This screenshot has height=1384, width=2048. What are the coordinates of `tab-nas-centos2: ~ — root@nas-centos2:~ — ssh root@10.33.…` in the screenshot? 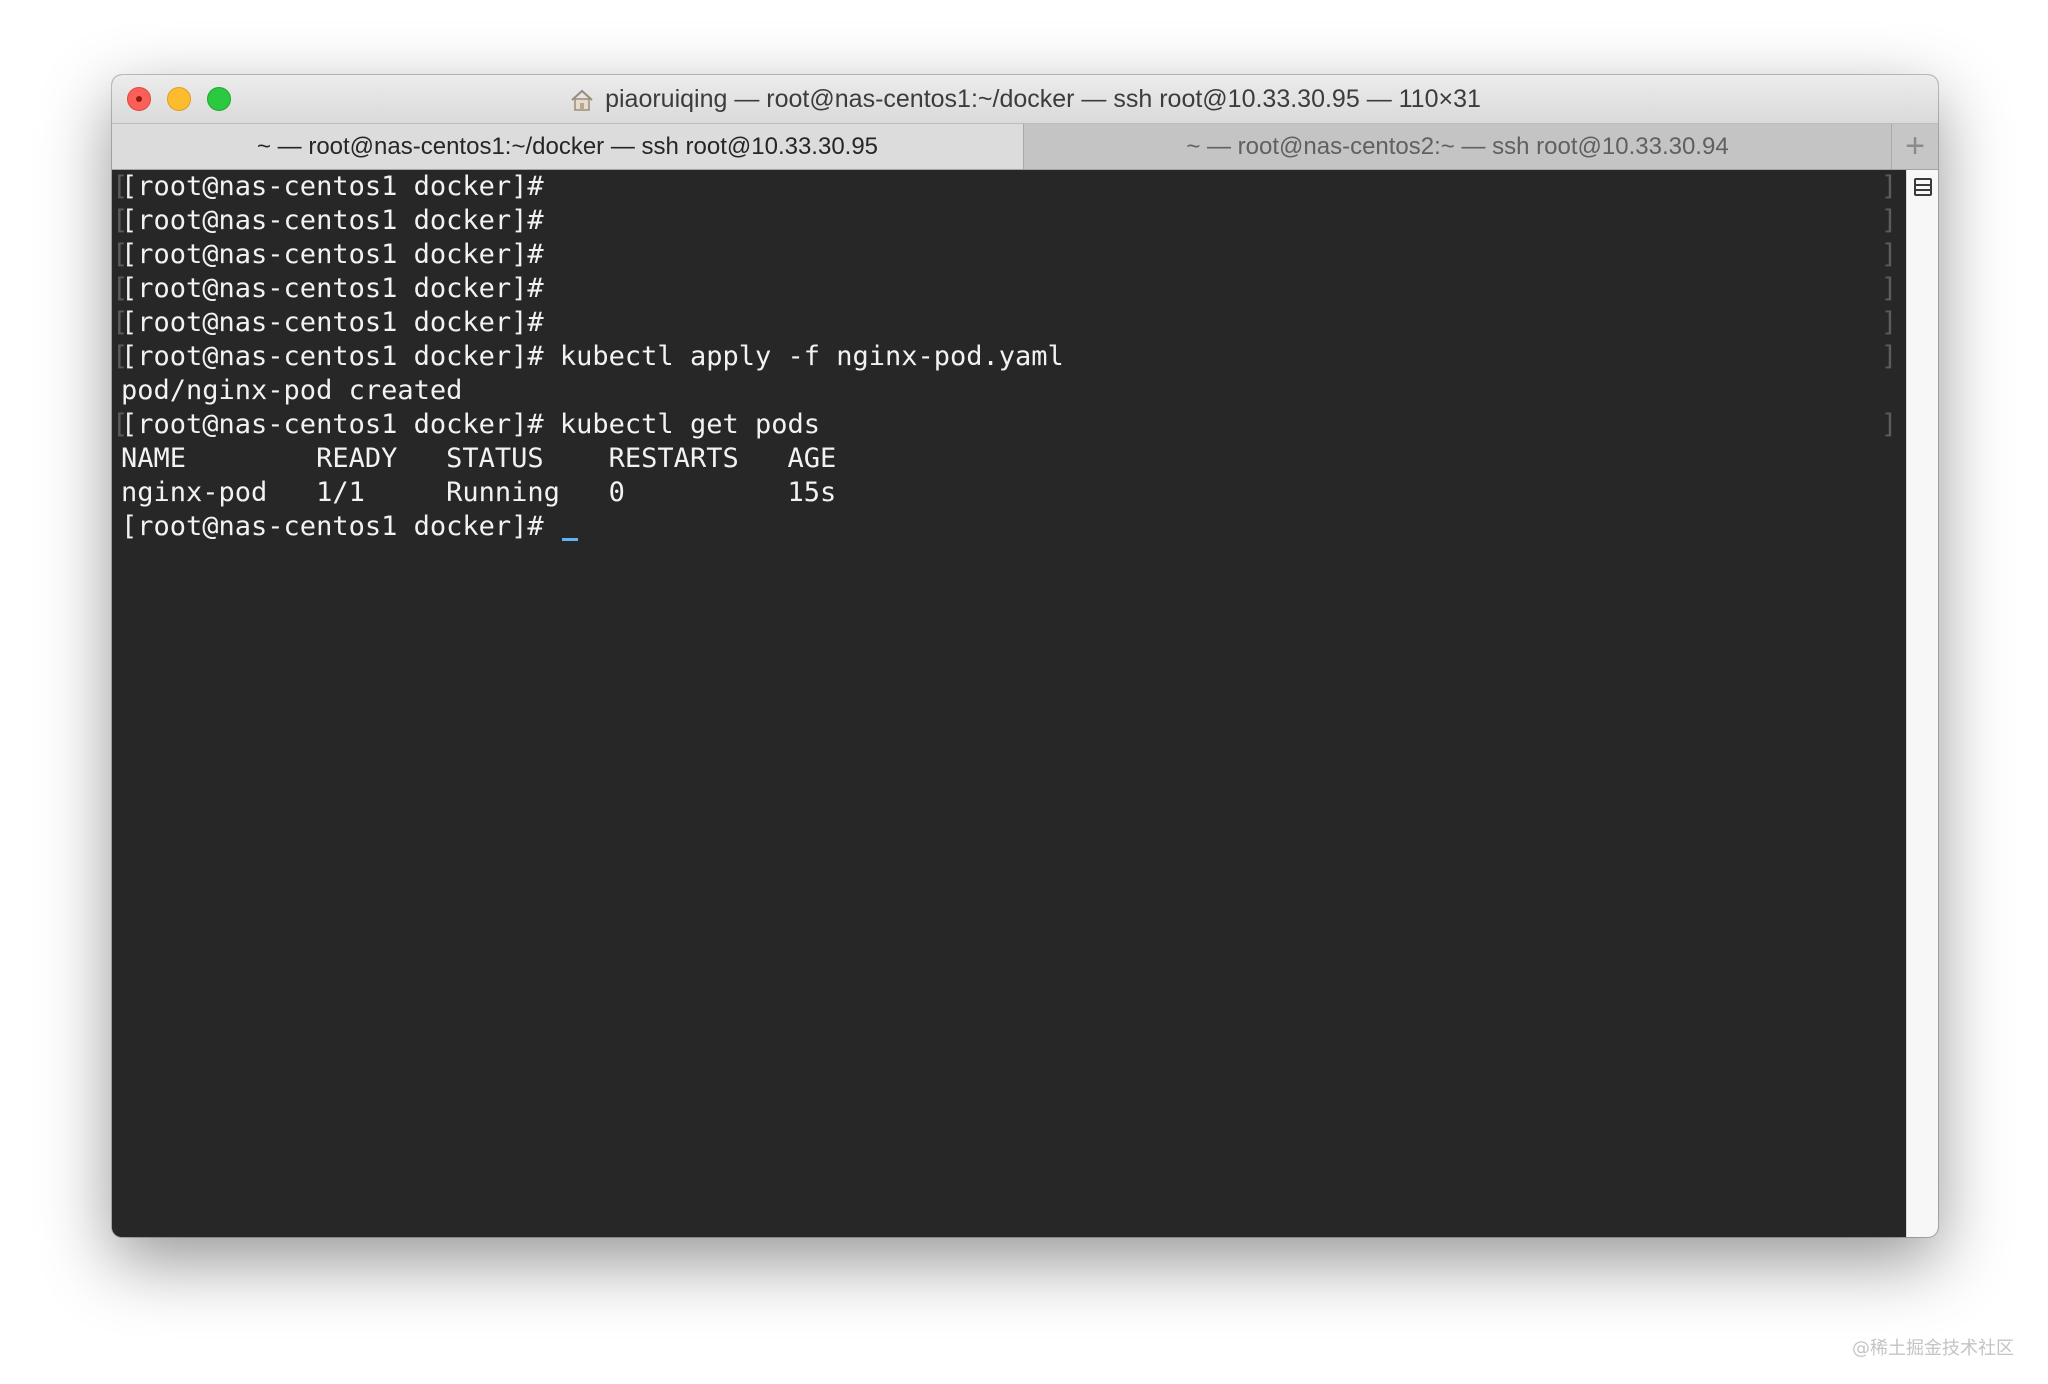 It's located at (1458, 146).